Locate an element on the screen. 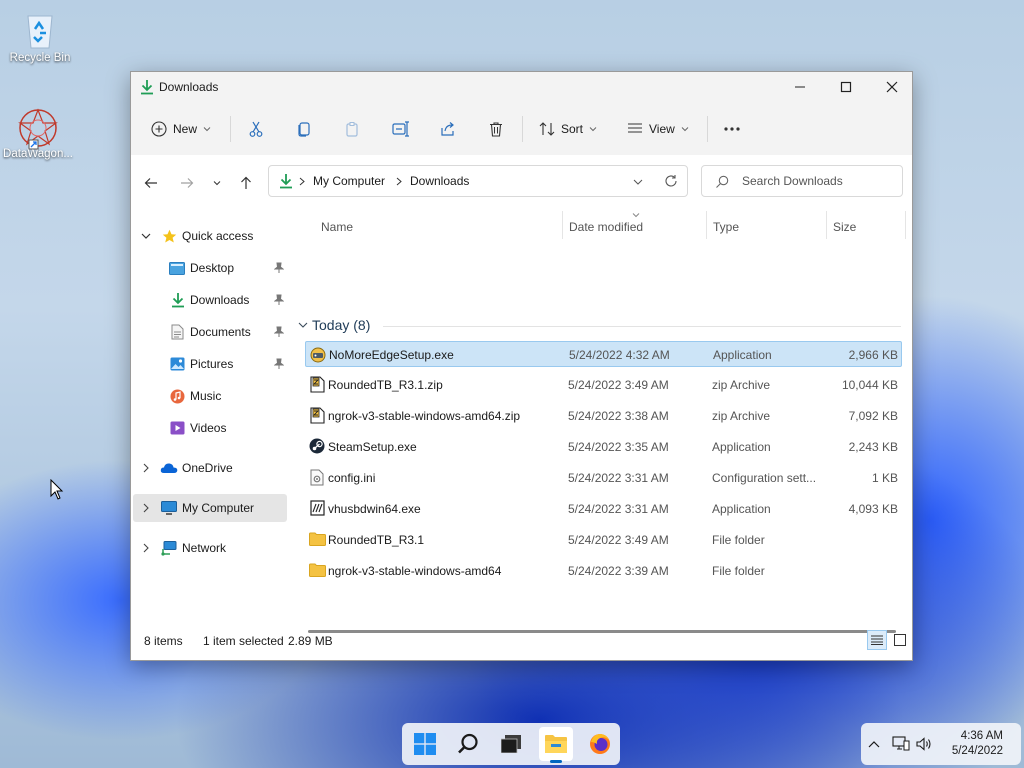 The width and height of the screenshot is (1024, 768). clock-date: 5/24/2022 is located at coordinates (977, 751).